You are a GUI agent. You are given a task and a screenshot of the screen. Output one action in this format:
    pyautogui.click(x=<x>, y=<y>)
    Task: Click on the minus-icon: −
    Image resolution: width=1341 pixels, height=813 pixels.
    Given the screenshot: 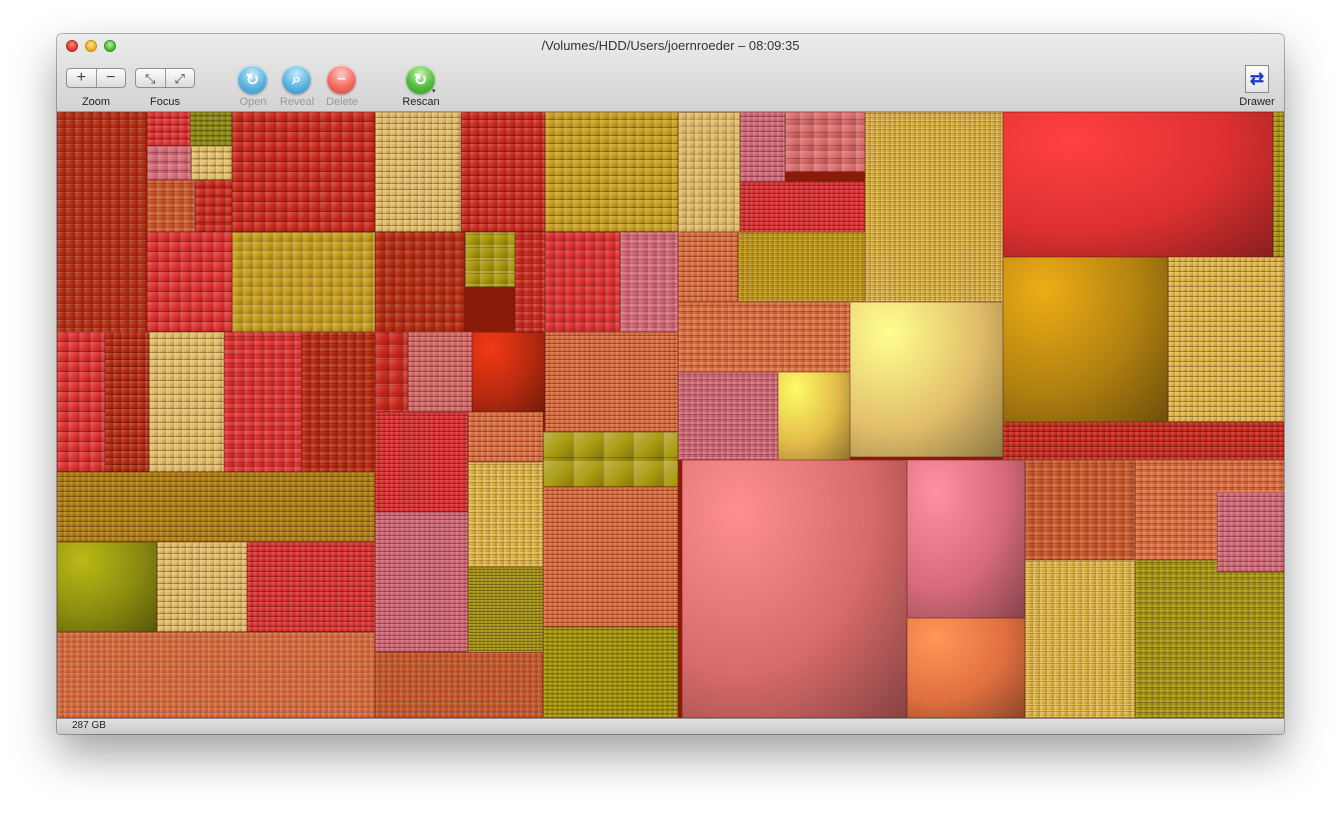 What is the action you would take?
    pyautogui.click(x=111, y=77)
    